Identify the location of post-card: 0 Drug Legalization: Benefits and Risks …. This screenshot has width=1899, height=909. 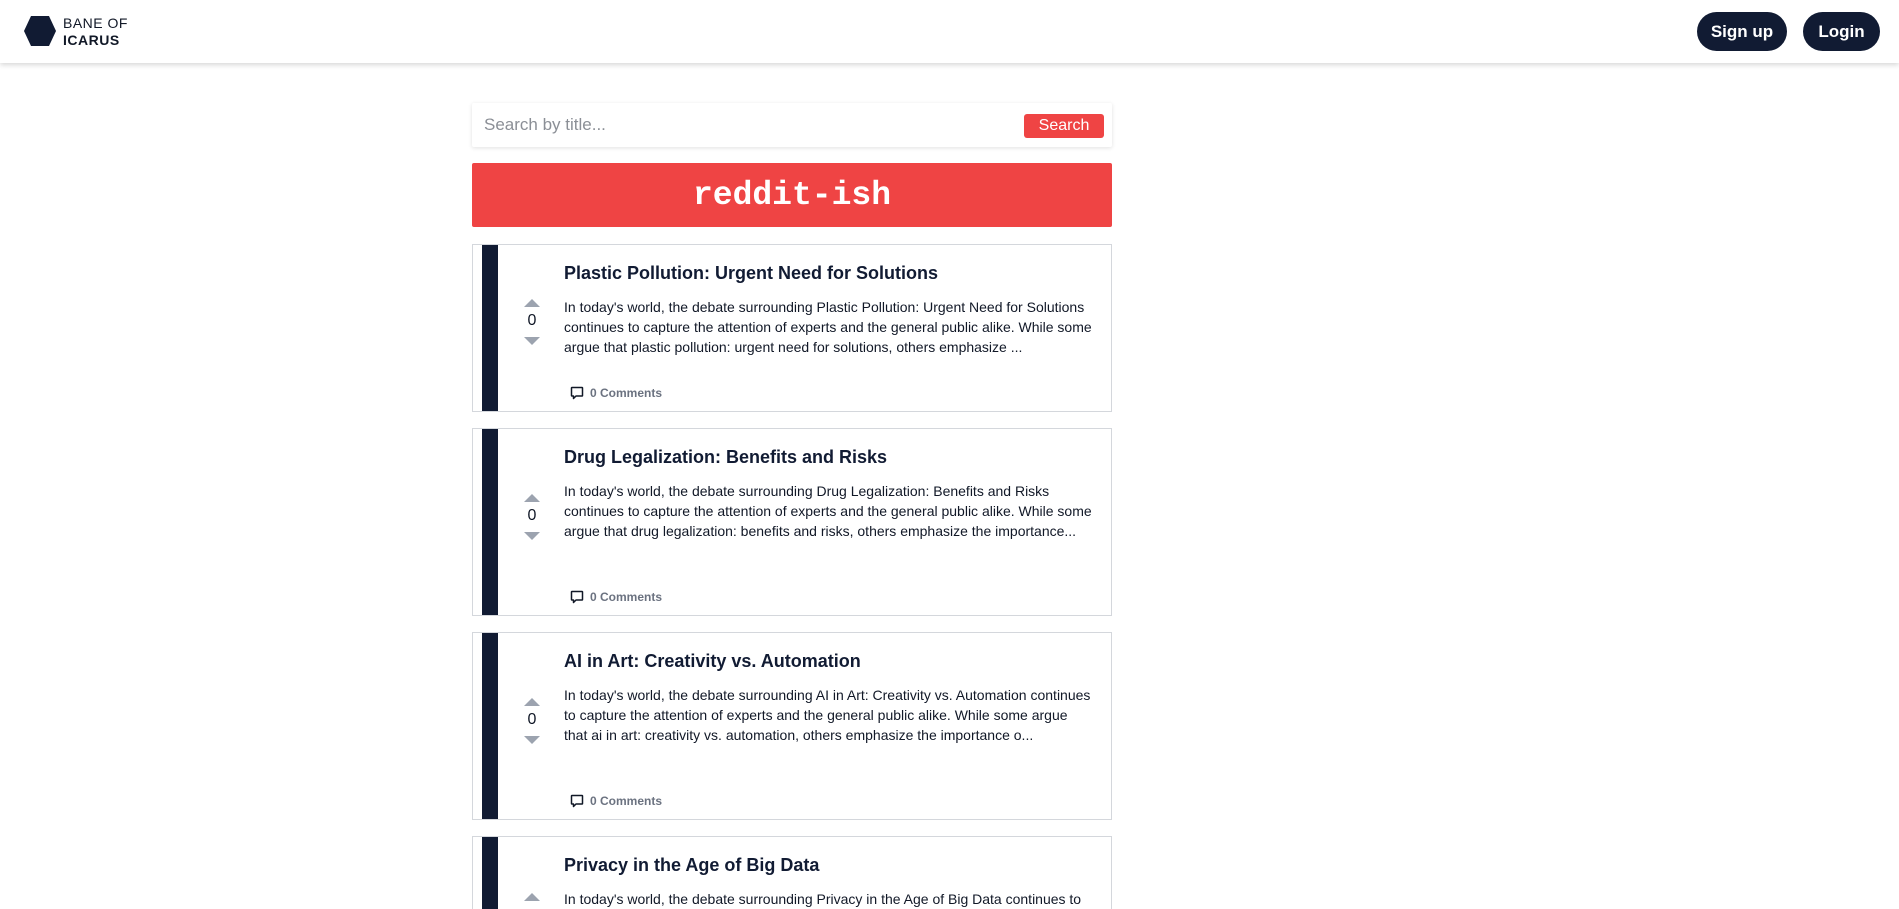
(792, 522).